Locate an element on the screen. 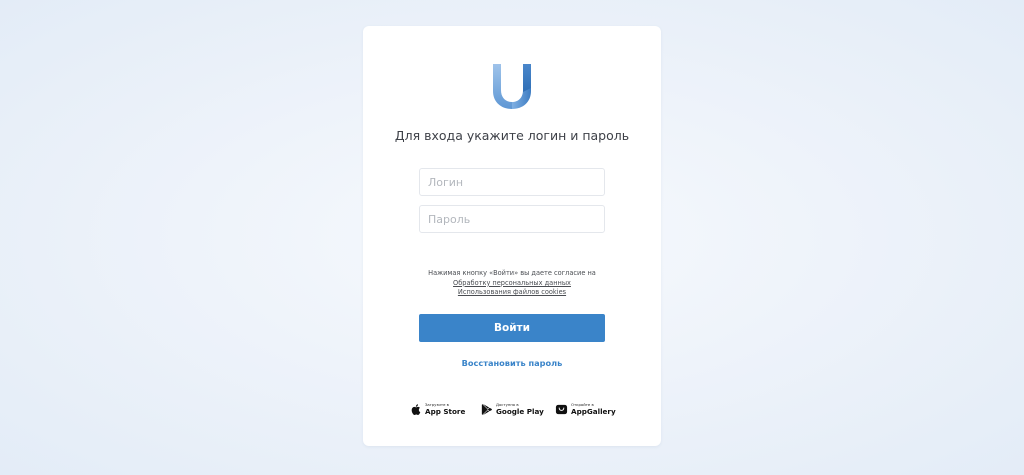 The width and height of the screenshot is (1024, 475). login-input is located at coordinates (512, 182).